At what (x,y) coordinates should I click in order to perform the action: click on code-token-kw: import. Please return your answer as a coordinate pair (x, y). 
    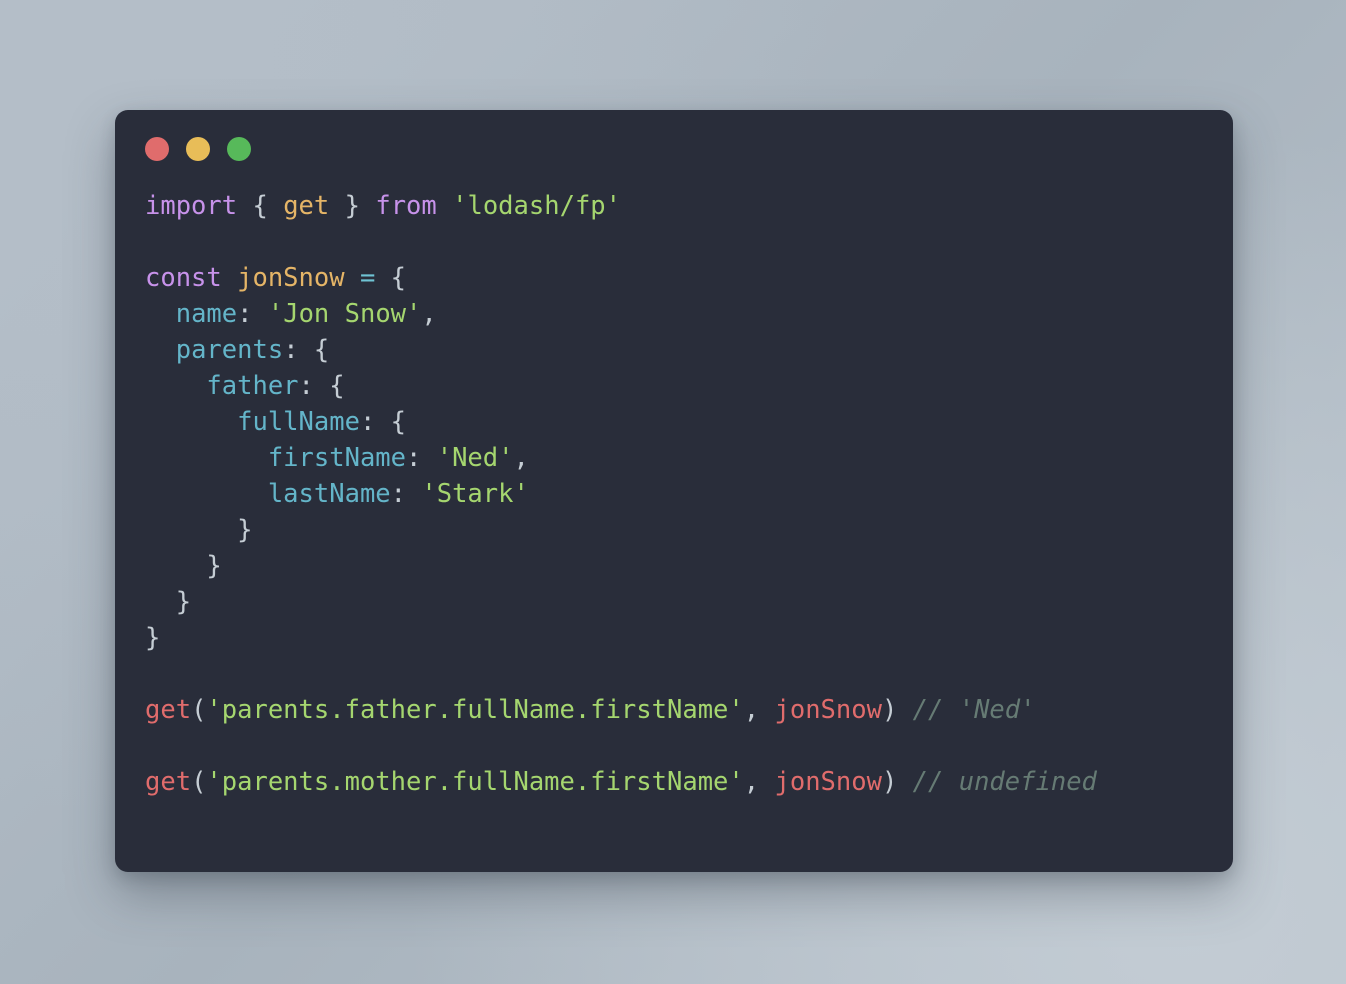
    Looking at the image, I should click on (191, 206).